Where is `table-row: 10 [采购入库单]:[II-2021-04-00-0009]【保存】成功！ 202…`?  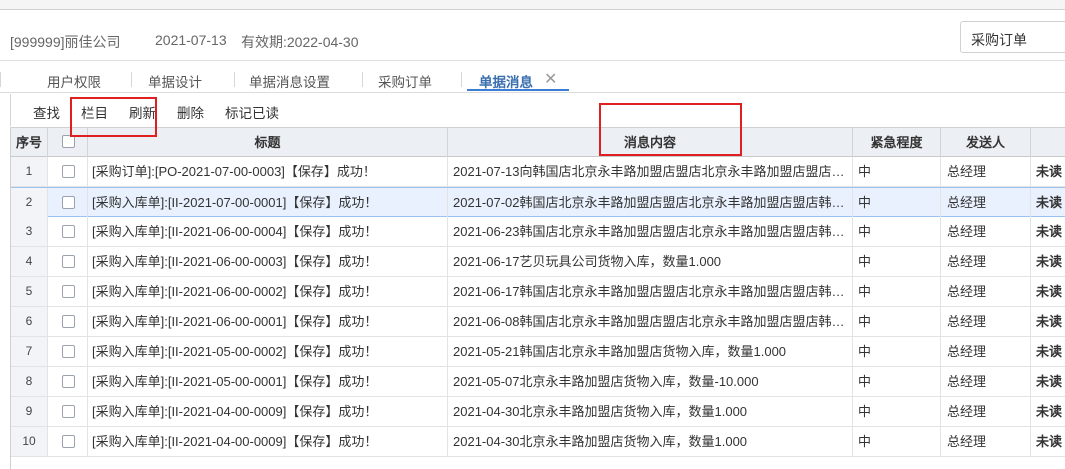 table-row: 10 [采购入库单]:[II-2021-04-00-0009]【保存】成功！ 202… is located at coordinates (538, 442).